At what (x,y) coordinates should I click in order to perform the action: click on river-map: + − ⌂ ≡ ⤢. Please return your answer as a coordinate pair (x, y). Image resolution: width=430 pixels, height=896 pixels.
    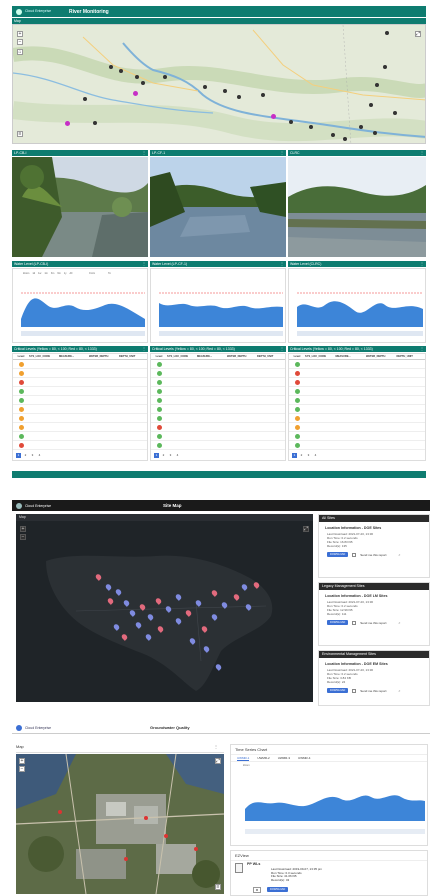
    Looking at the image, I should click on (219, 84).